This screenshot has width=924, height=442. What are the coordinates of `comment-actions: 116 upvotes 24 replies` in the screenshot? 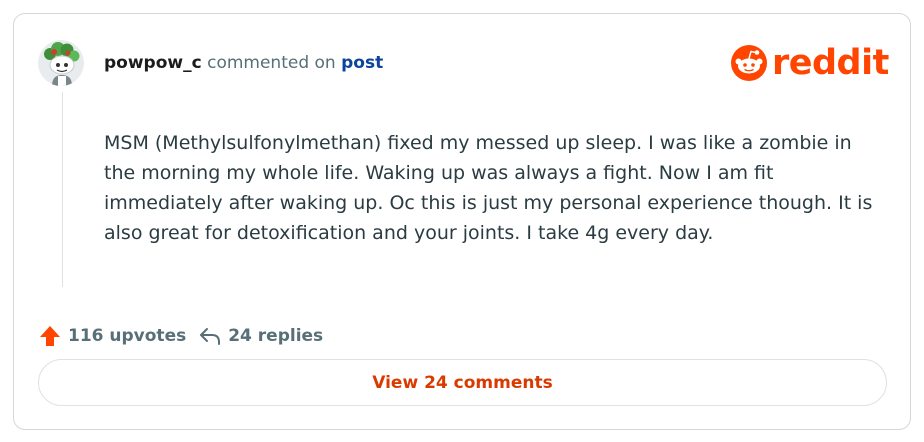 It's located at (180, 336).